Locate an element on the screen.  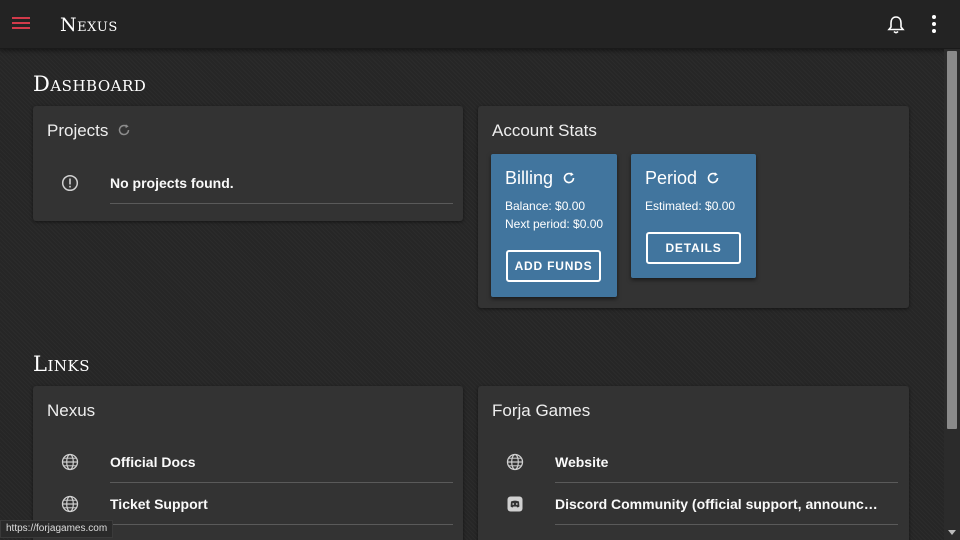
top-app-bar: Nexus is located at coordinates (480, 24).